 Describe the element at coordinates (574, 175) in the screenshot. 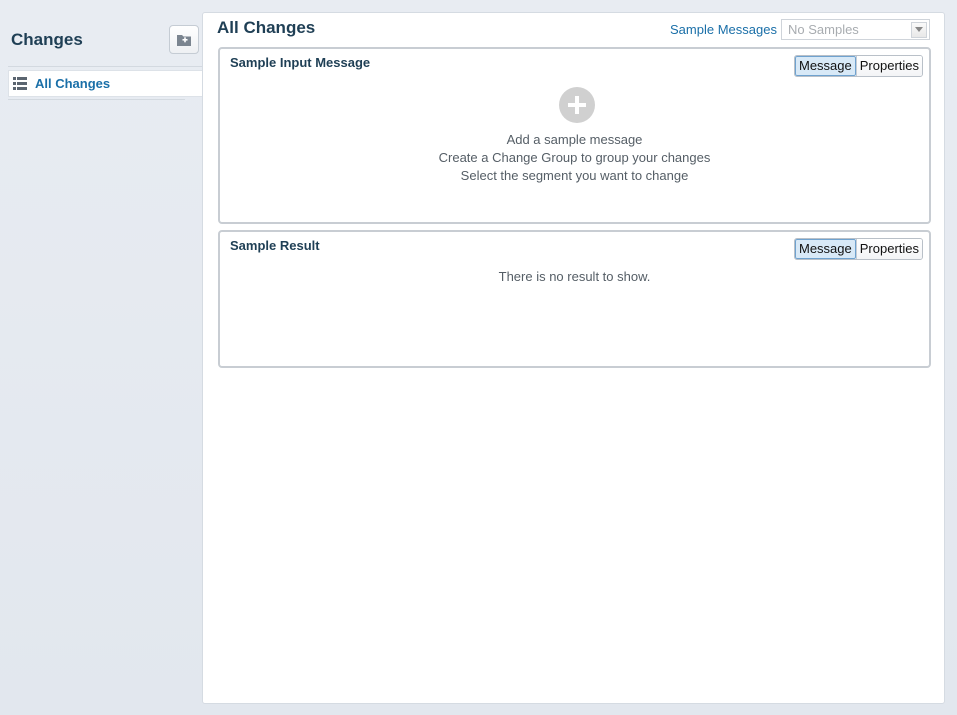

I see `hint-select-segment: Select the segment you want to change` at that location.